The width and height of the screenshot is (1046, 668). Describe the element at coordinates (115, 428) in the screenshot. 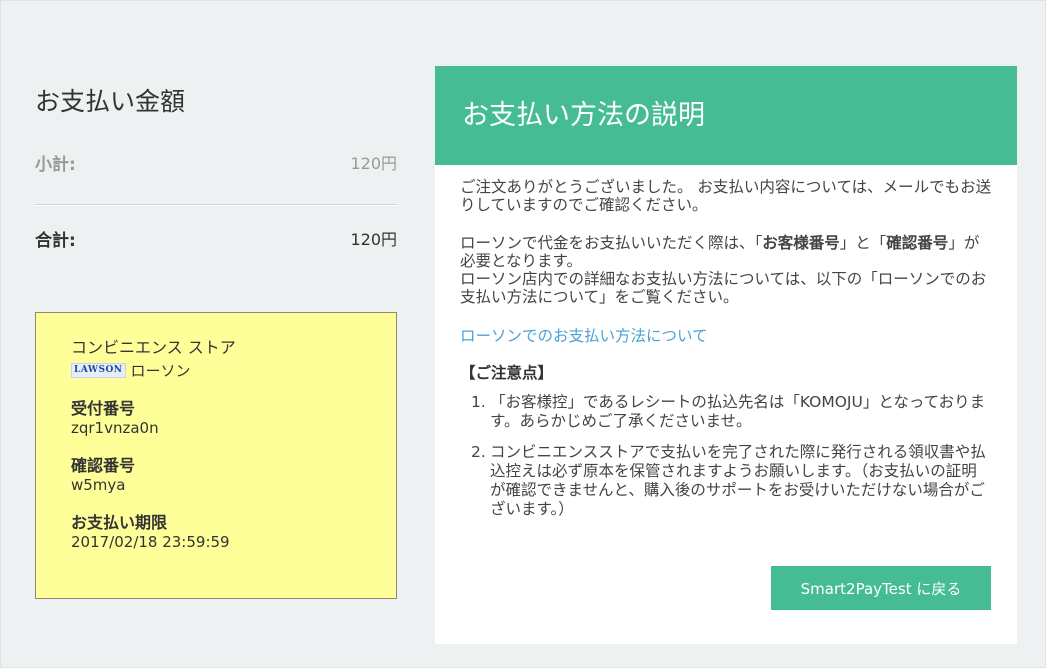

I see `reception-number-value: zqr1vnza0n` at that location.